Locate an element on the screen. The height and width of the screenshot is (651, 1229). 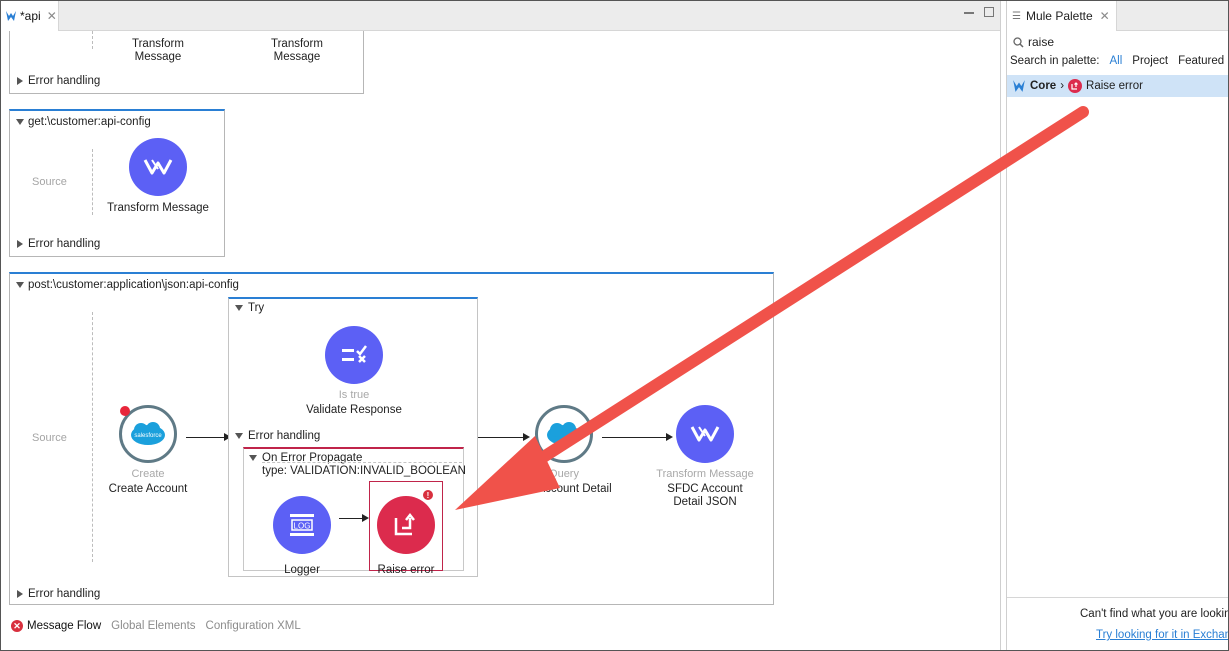
tab-label: Message Flow is located at coordinates (64, 626).